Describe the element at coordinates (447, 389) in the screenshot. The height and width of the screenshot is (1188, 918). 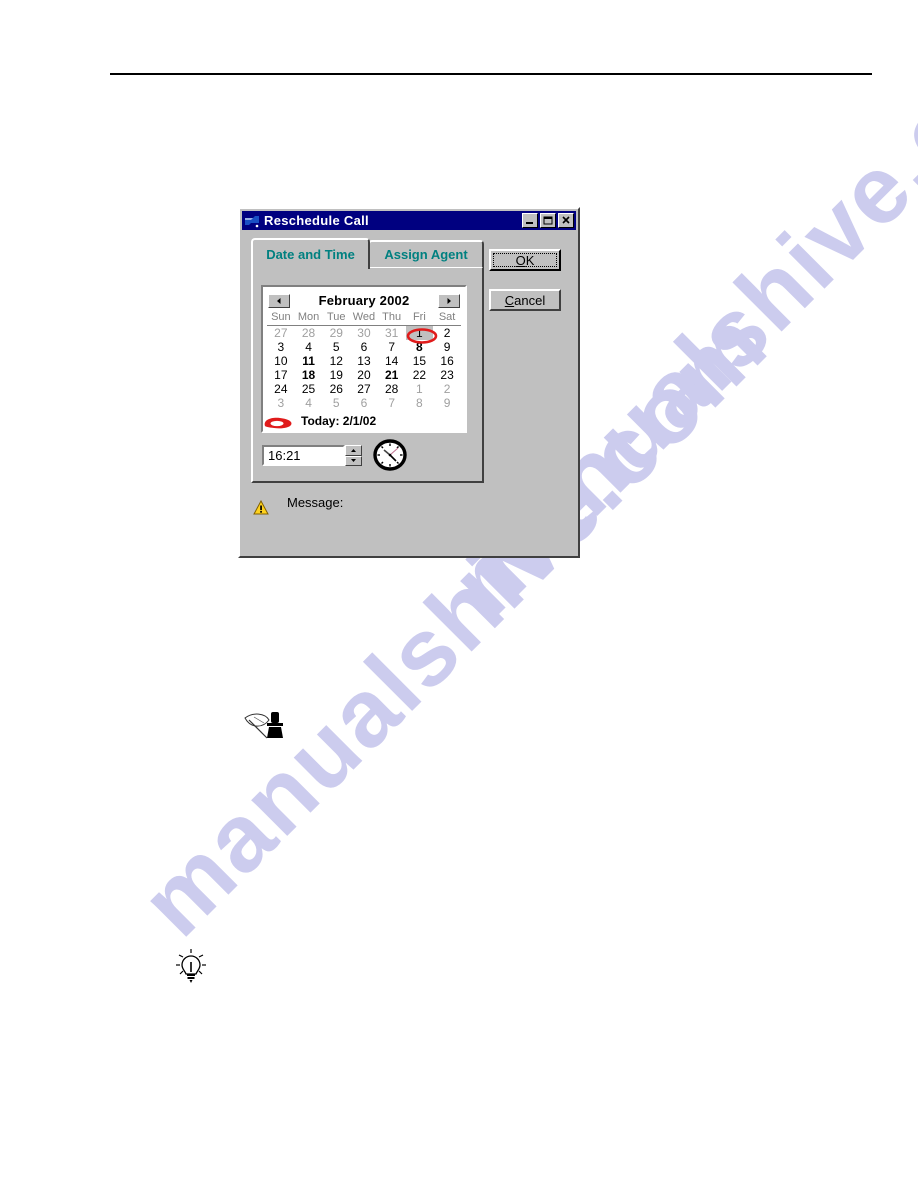
I see `calendar-day-adjacent-month: 2` at that location.